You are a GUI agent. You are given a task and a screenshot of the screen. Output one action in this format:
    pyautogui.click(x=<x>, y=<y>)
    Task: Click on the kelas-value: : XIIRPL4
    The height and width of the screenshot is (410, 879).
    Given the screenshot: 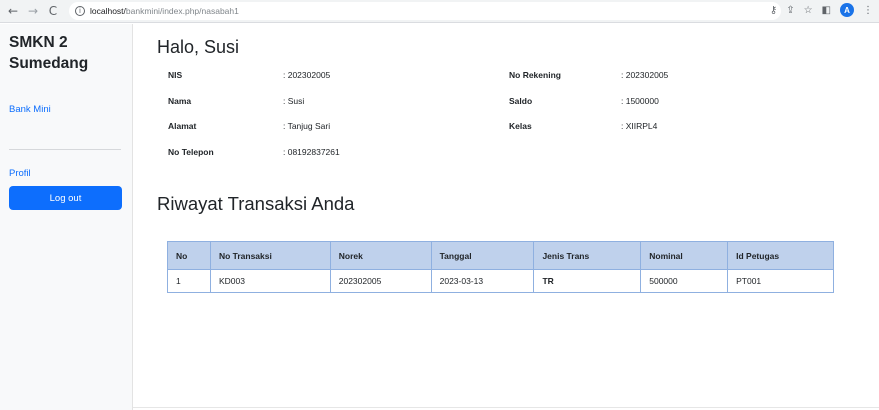 What is the action you would take?
    pyautogui.click(x=639, y=126)
    